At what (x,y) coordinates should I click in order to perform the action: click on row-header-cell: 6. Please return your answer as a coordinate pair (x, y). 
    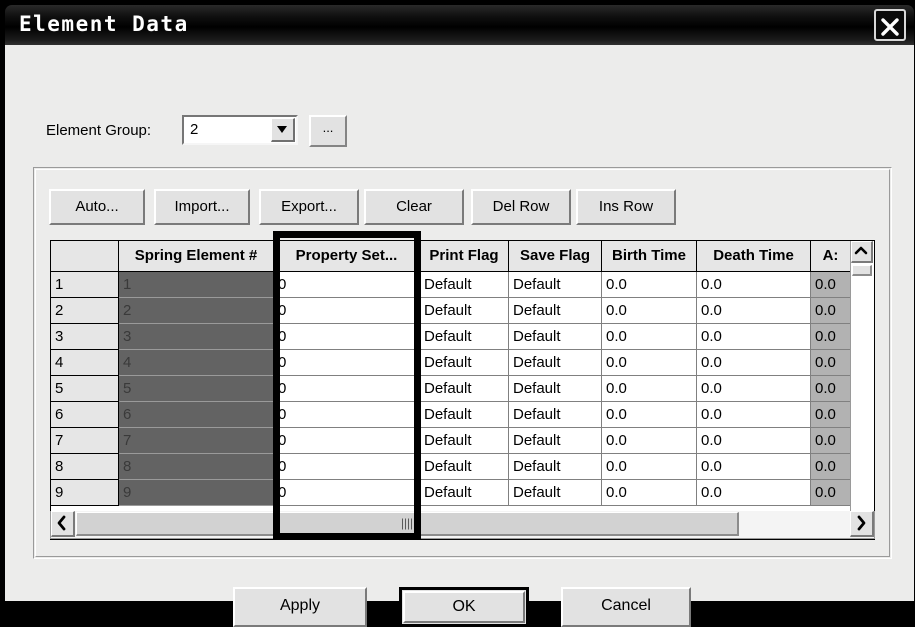
    Looking at the image, I should click on (85, 415).